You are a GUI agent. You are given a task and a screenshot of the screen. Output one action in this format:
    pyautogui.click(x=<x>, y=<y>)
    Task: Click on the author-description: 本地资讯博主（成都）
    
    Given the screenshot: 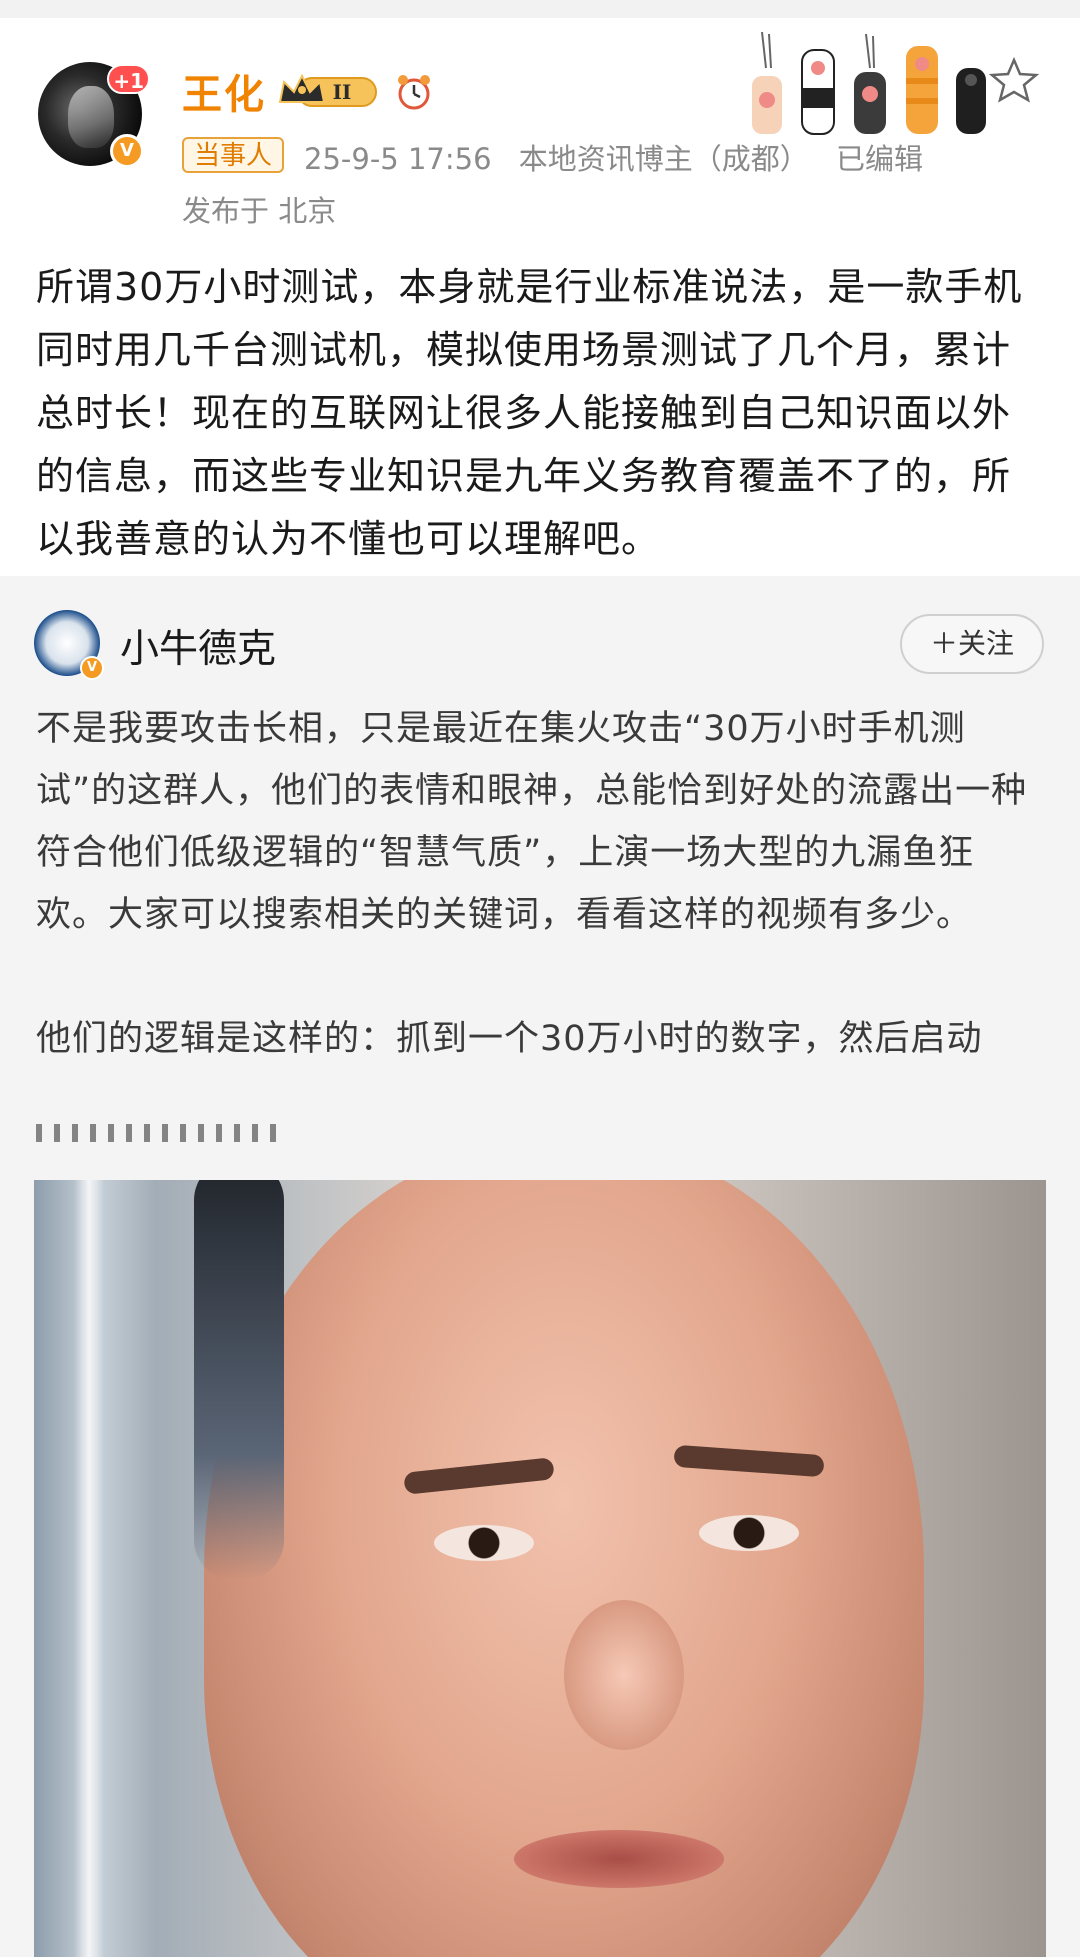 What is the action you would take?
    pyautogui.click(x=663, y=159)
    